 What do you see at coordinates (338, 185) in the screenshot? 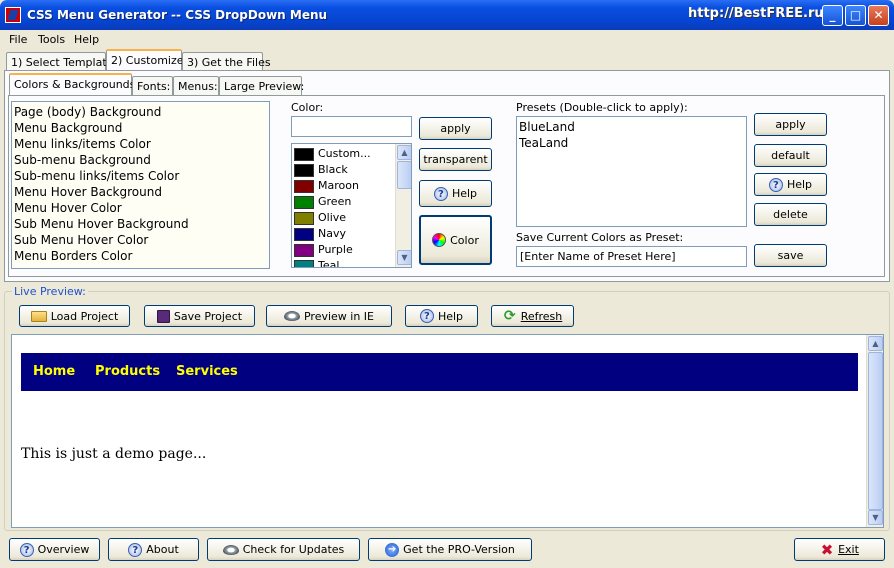
I see `color-option-label: Maroon` at bounding box center [338, 185].